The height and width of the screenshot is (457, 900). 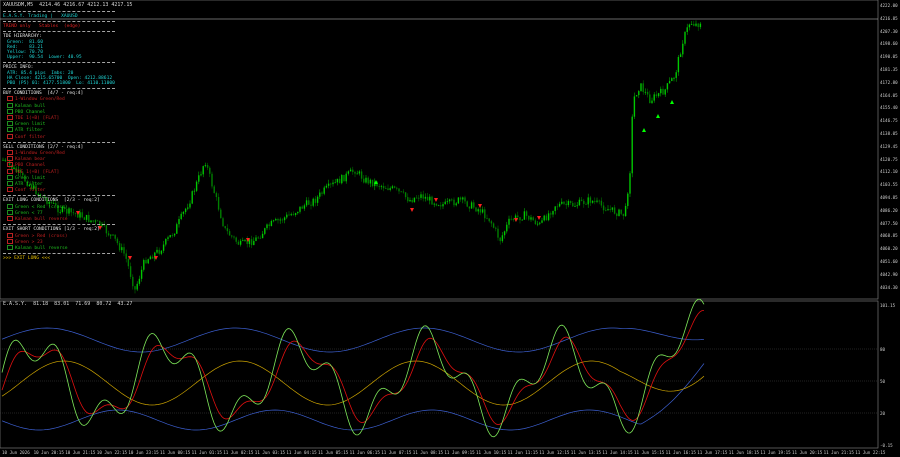 What do you see at coordinates (883, 381) in the screenshot?
I see `indicator-tick-label: 50` at bounding box center [883, 381].